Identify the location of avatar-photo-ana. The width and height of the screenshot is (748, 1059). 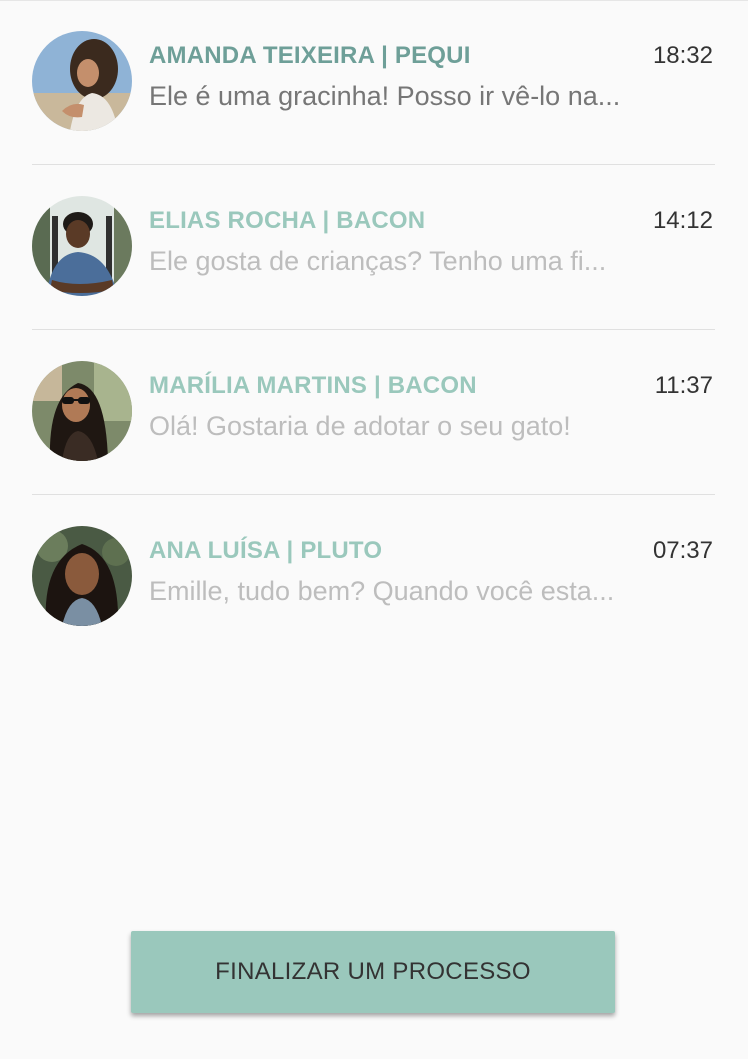
(82, 576).